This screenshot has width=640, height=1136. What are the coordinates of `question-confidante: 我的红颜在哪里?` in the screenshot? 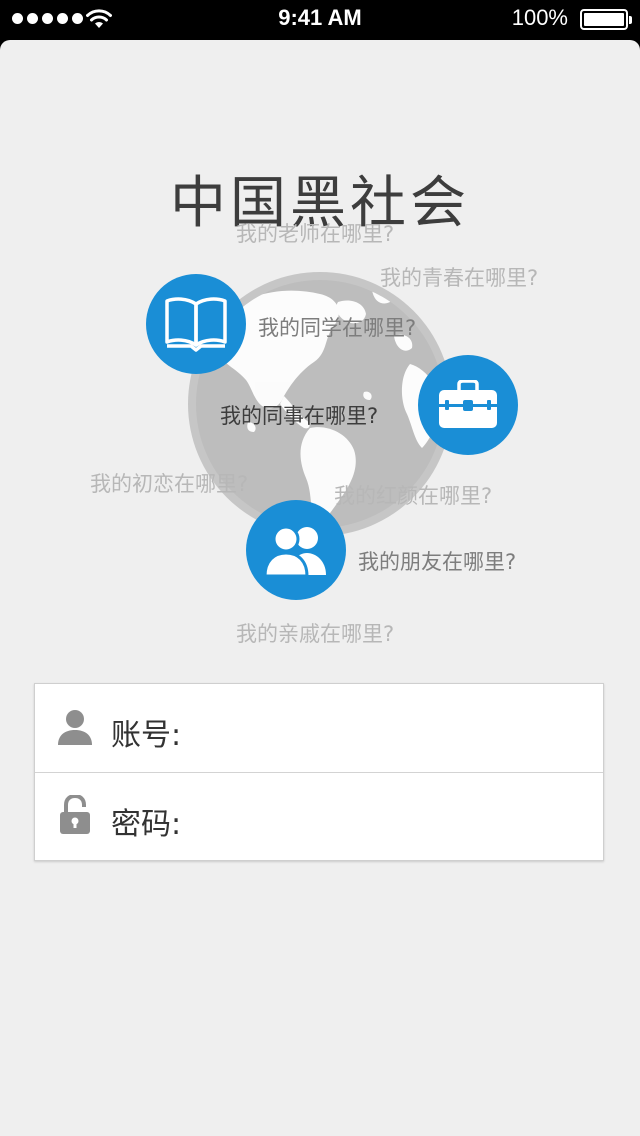 It's located at (413, 496).